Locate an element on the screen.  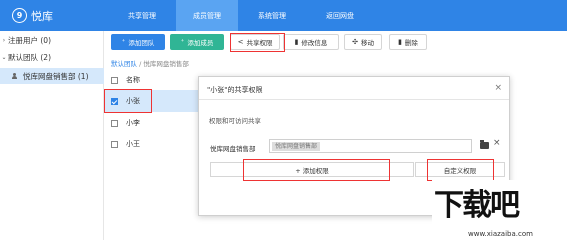
watermark-url: www.xiazaiba.com is located at coordinates (500, 234).